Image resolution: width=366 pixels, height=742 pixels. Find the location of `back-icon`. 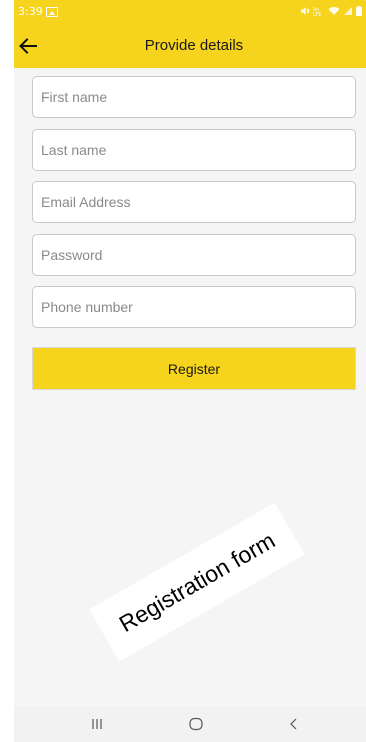

back-icon is located at coordinates (293, 724).